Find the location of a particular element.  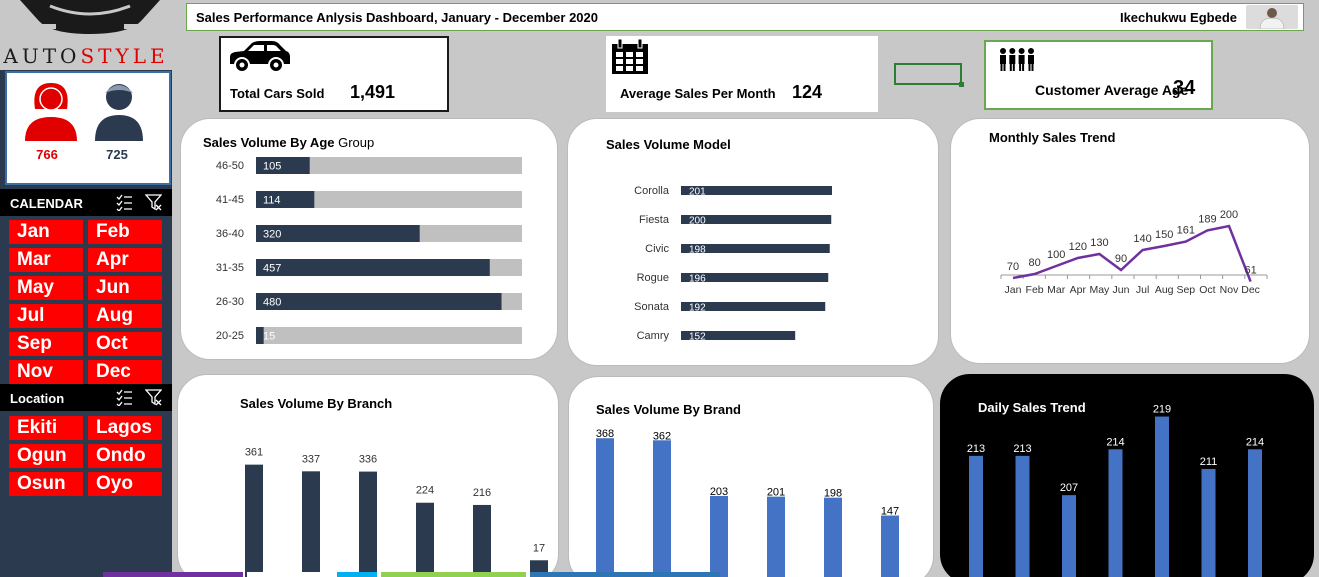

tick-label: Sep is located at coordinates (1185, 290).